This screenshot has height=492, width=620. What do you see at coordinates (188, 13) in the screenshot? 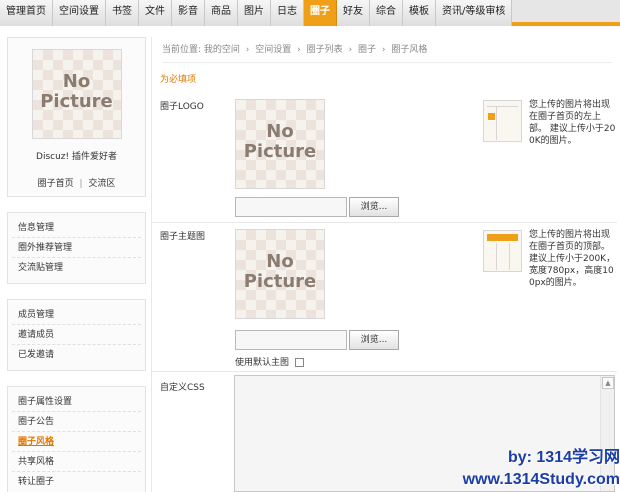
I see `tab-media: 影音` at bounding box center [188, 13].